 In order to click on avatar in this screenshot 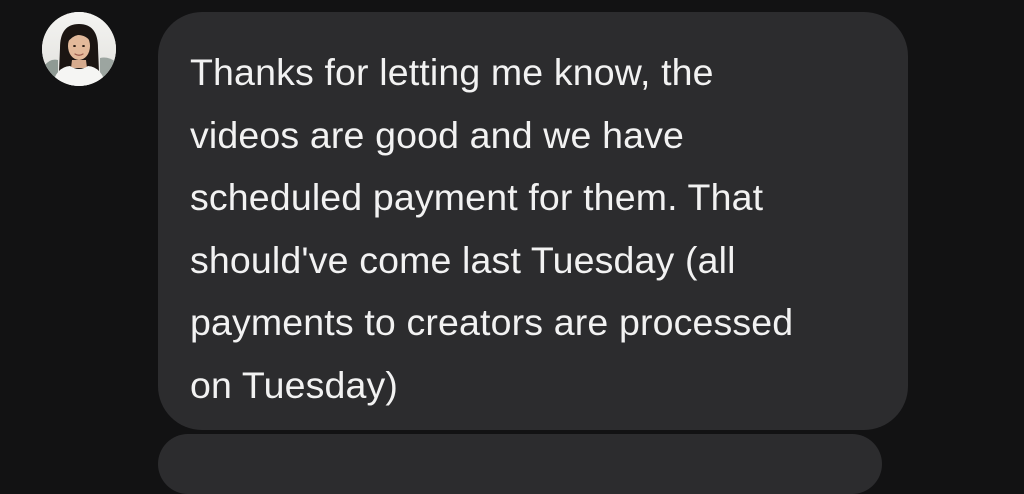, I will do `click(79, 49)`.